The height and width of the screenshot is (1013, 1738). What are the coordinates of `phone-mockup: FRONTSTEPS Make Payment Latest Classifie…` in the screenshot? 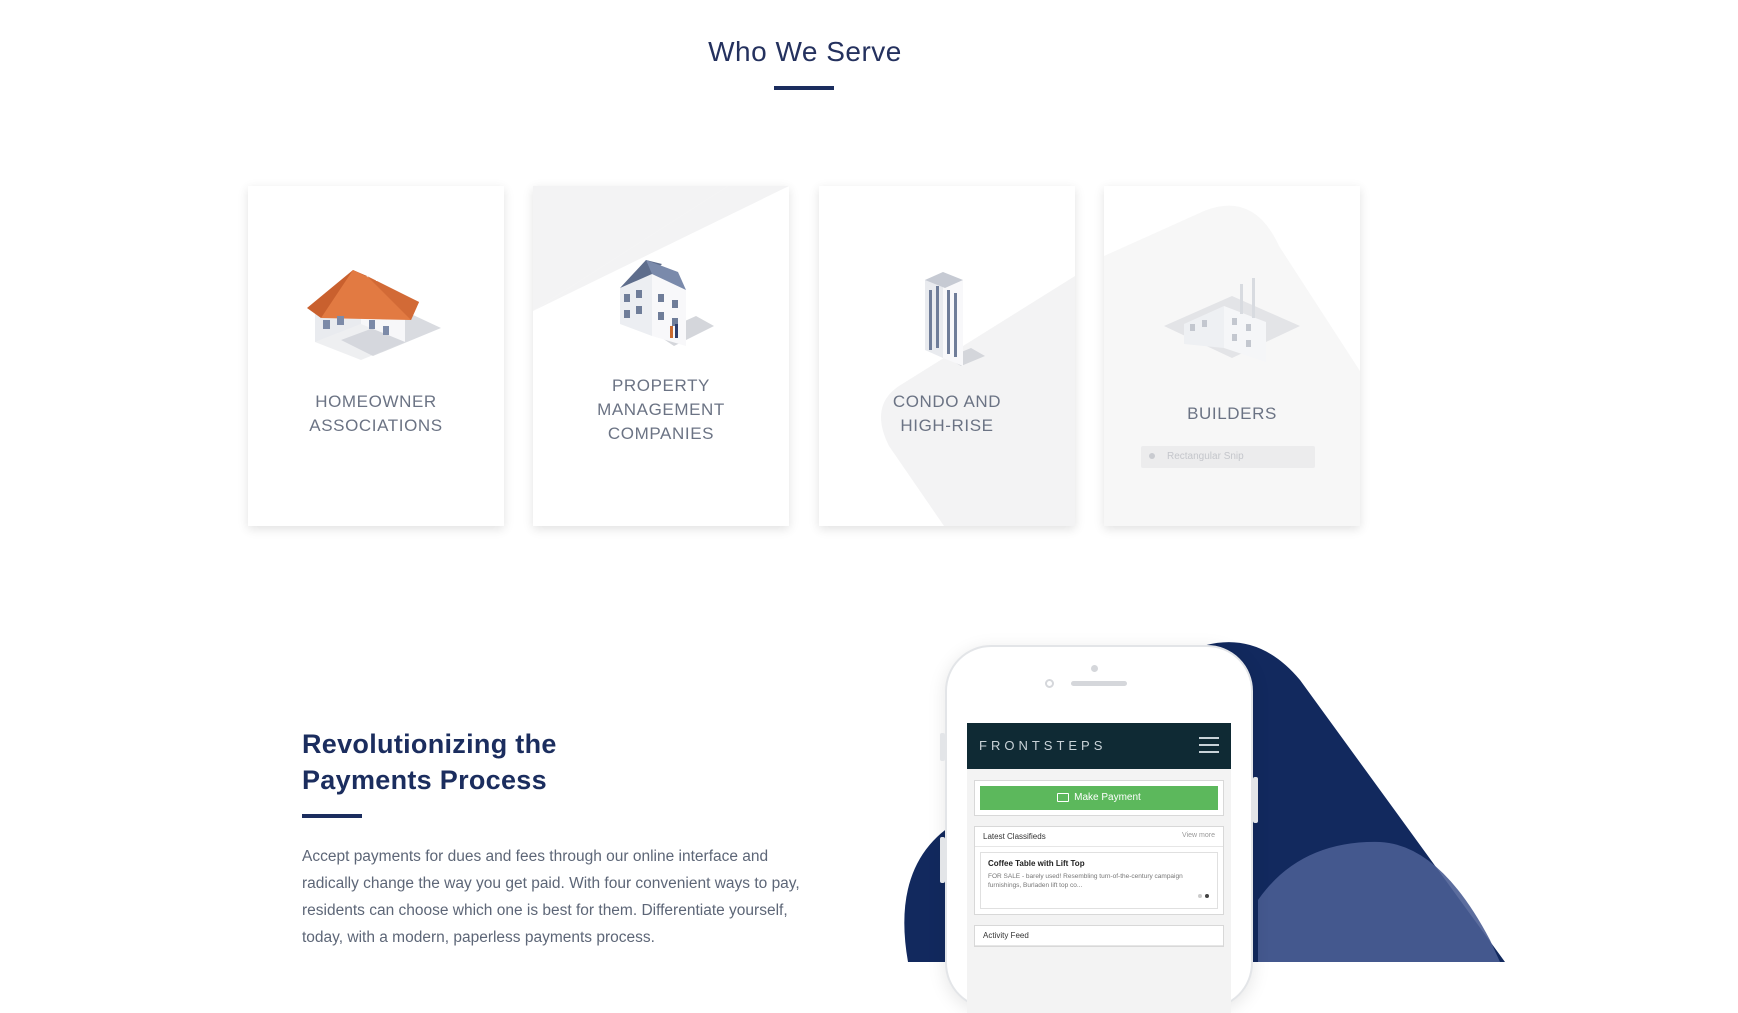 It's located at (1099, 829).